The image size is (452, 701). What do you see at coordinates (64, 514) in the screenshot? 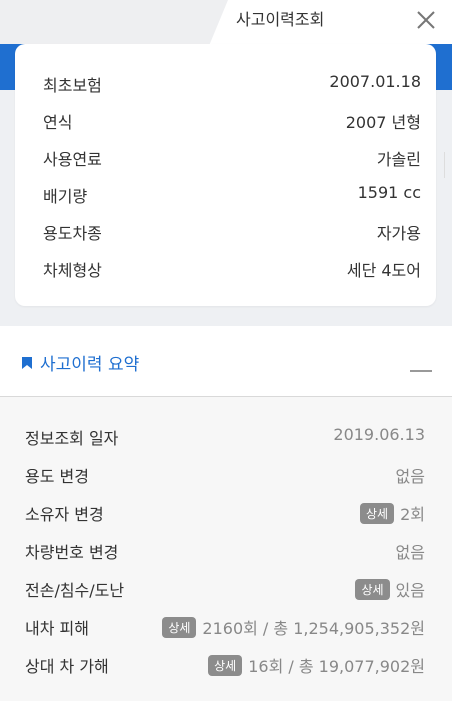
I see `summary-label: 소유자 변경` at bounding box center [64, 514].